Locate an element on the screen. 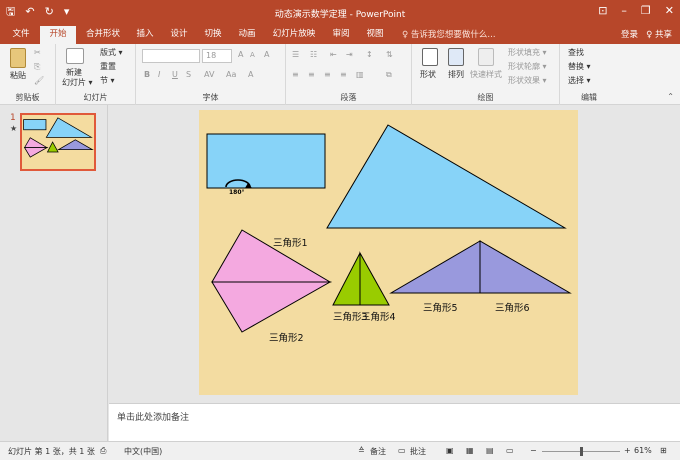  shapes-button: 形状 is located at coordinates (428, 74).